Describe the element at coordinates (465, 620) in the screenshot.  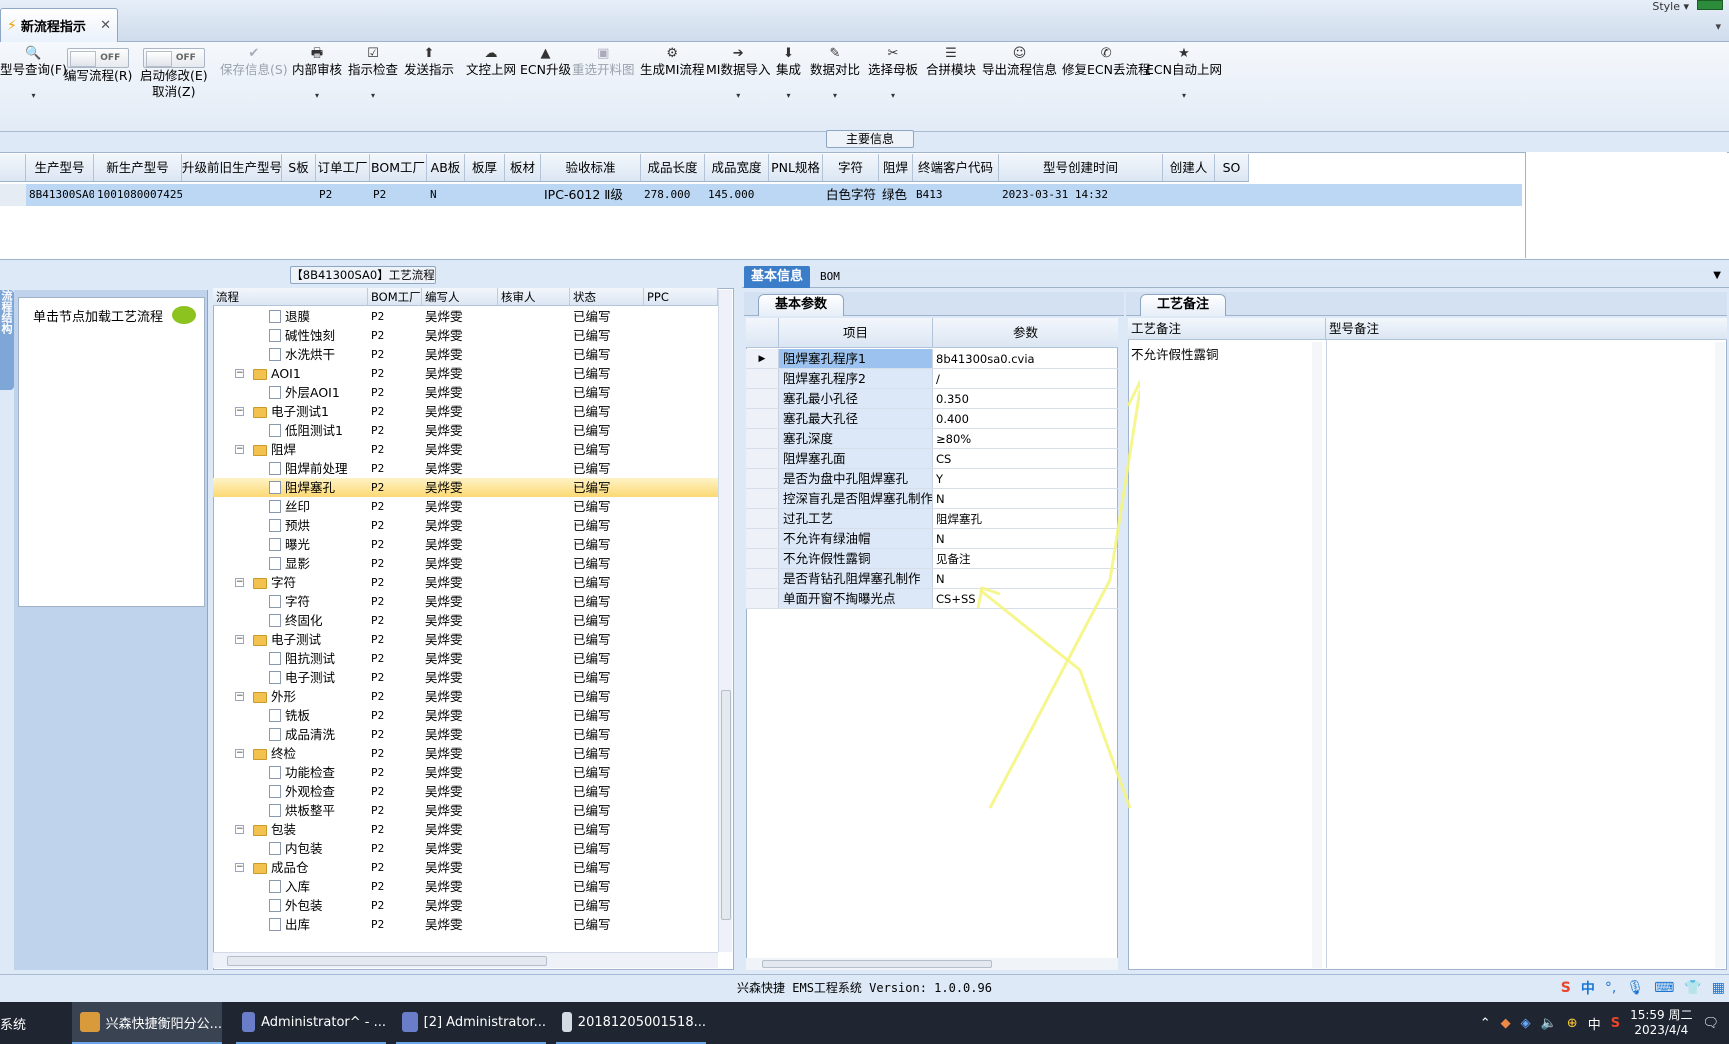
I see `process-tree-row: 终固化 P2 吴烨雯 已编写` at that location.